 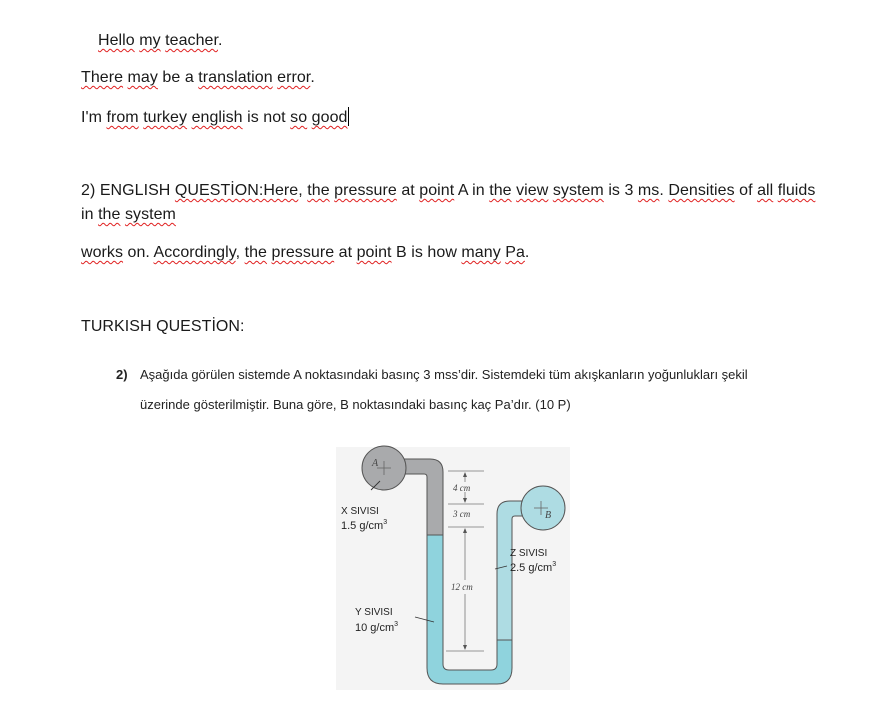 I want to click on fluid-z-name: Z SIVISI, so click(x=528, y=553).